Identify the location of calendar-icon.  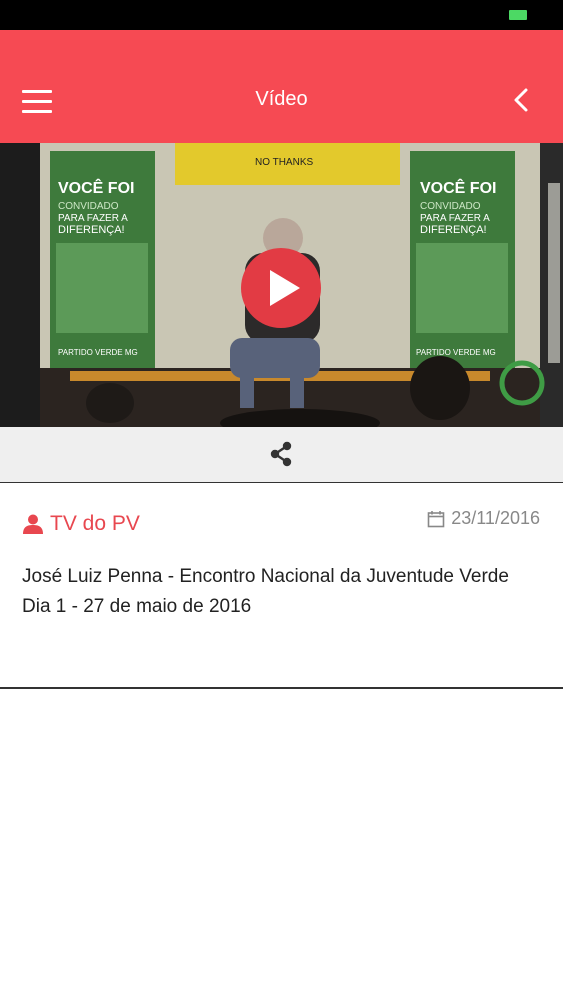
(436, 519).